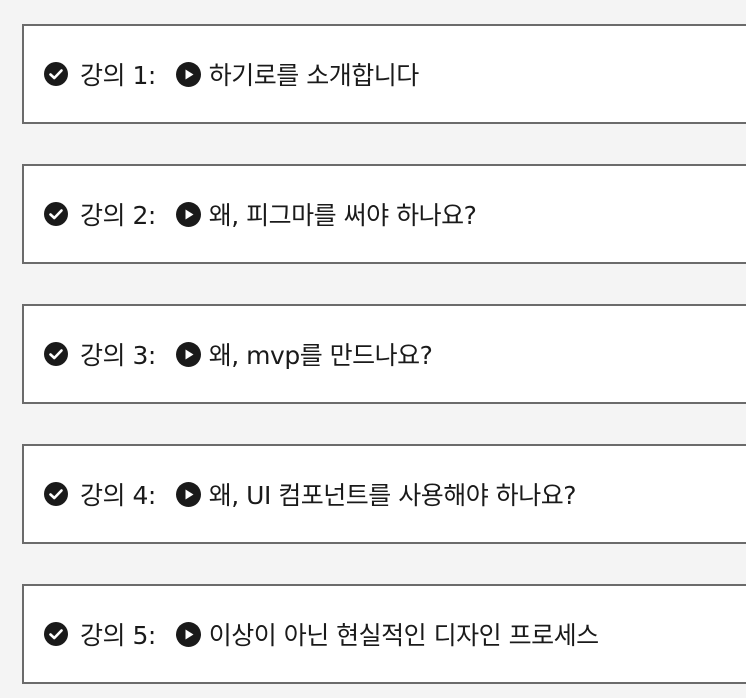 The height and width of the screenshot is (698, 746). Describe the element at coordinates (342, 215) in the screenshot. I see `lecture-title: 왜, 피그마를 써야 하나요?` at that location.